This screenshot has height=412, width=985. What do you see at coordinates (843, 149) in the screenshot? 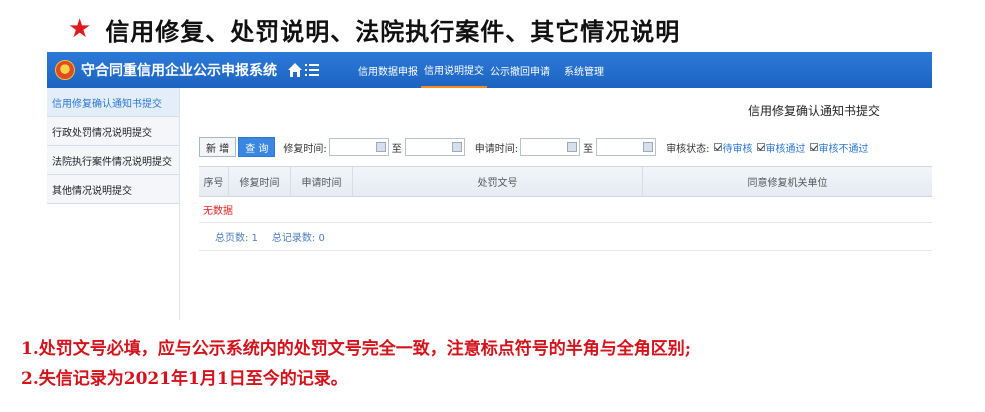
I see `checkbox-label: 审核不通过` at bounding box center [843, 149].